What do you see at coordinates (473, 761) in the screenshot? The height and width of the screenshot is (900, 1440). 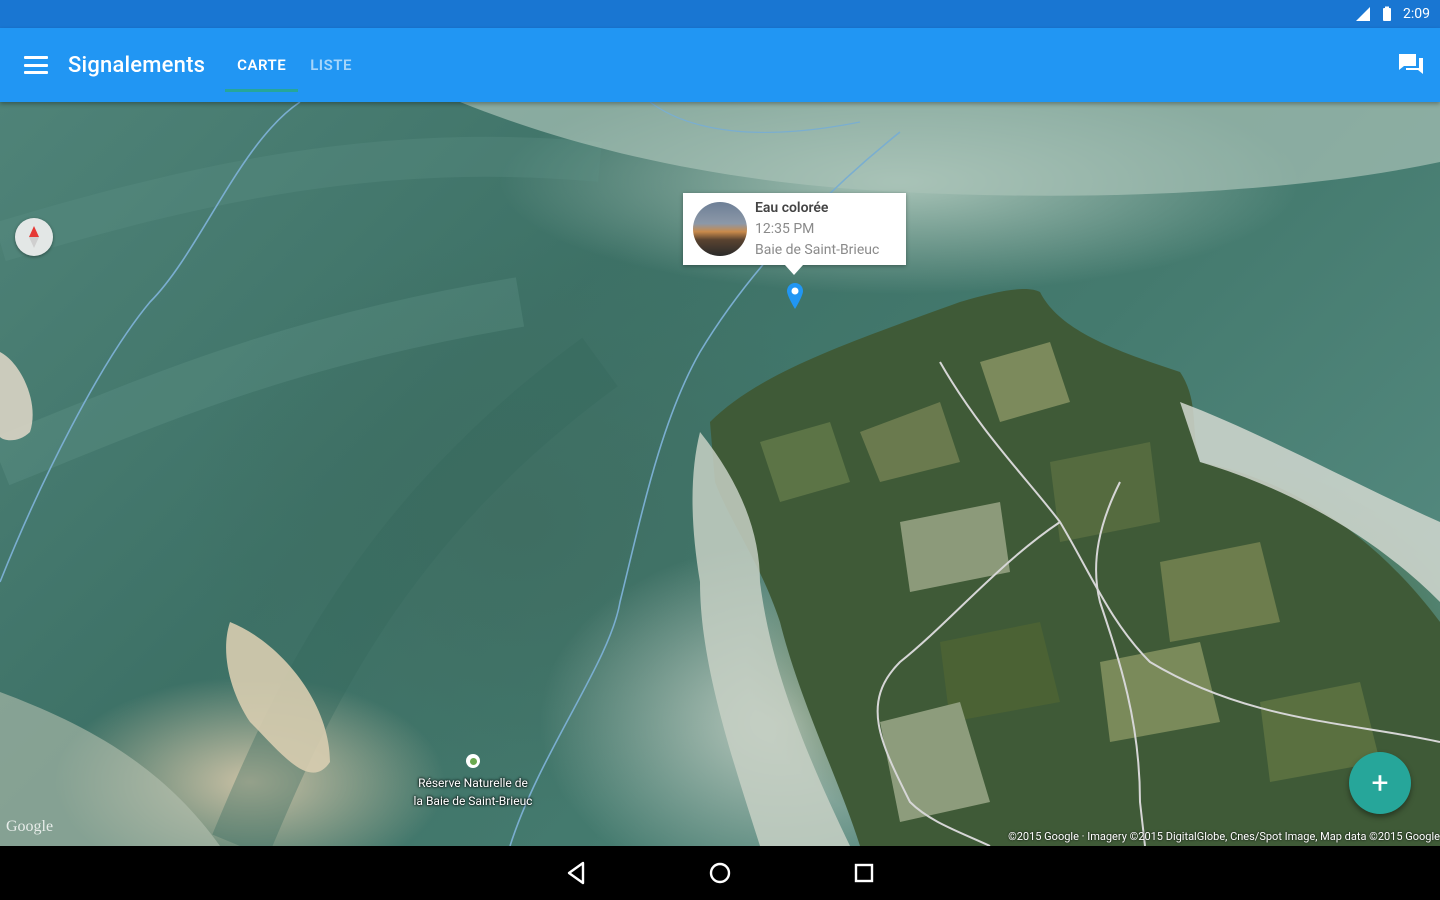 I see `poi-marker` at bounding box center [473, 761].